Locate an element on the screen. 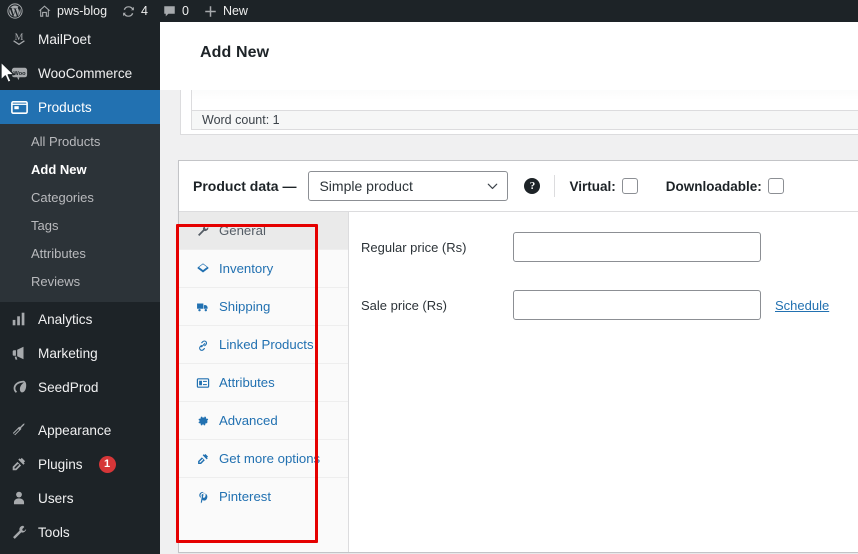 This screenshot has height=554, width=858. schedule-link: Schedule is located at coordinates (802, 305).